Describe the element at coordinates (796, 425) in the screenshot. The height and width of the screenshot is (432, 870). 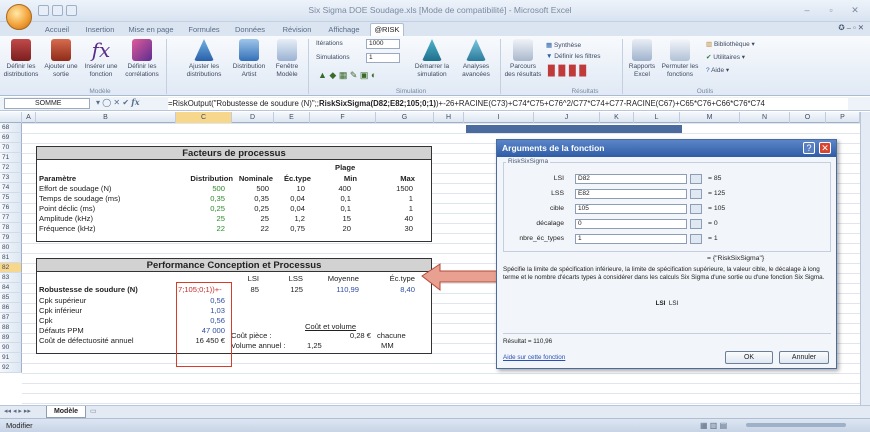
I see `zoom-slider` at that location.